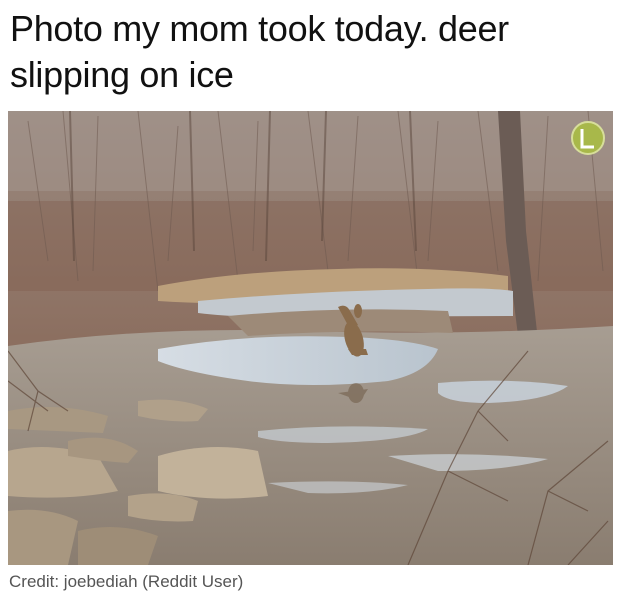 This screenshot has height=600, width=621. I want to click on photo-credit: Credit: joebediah (Reddit User), so click(126, 581).